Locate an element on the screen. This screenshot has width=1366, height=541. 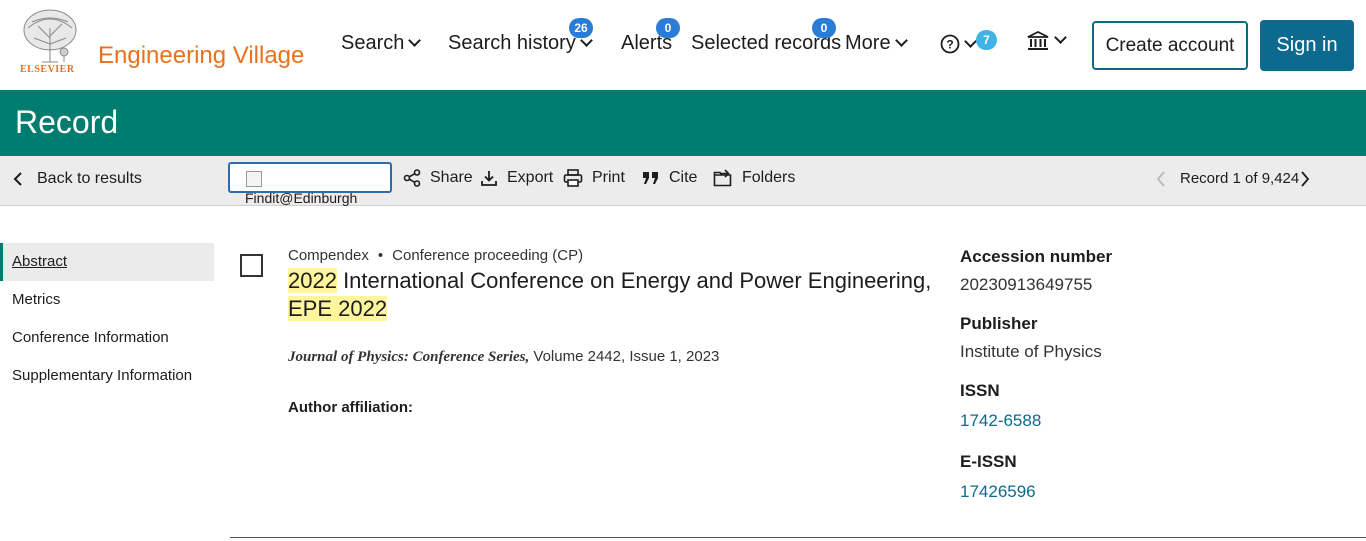
sign-in-button: Sign in is located at coordinates (1307, 45).